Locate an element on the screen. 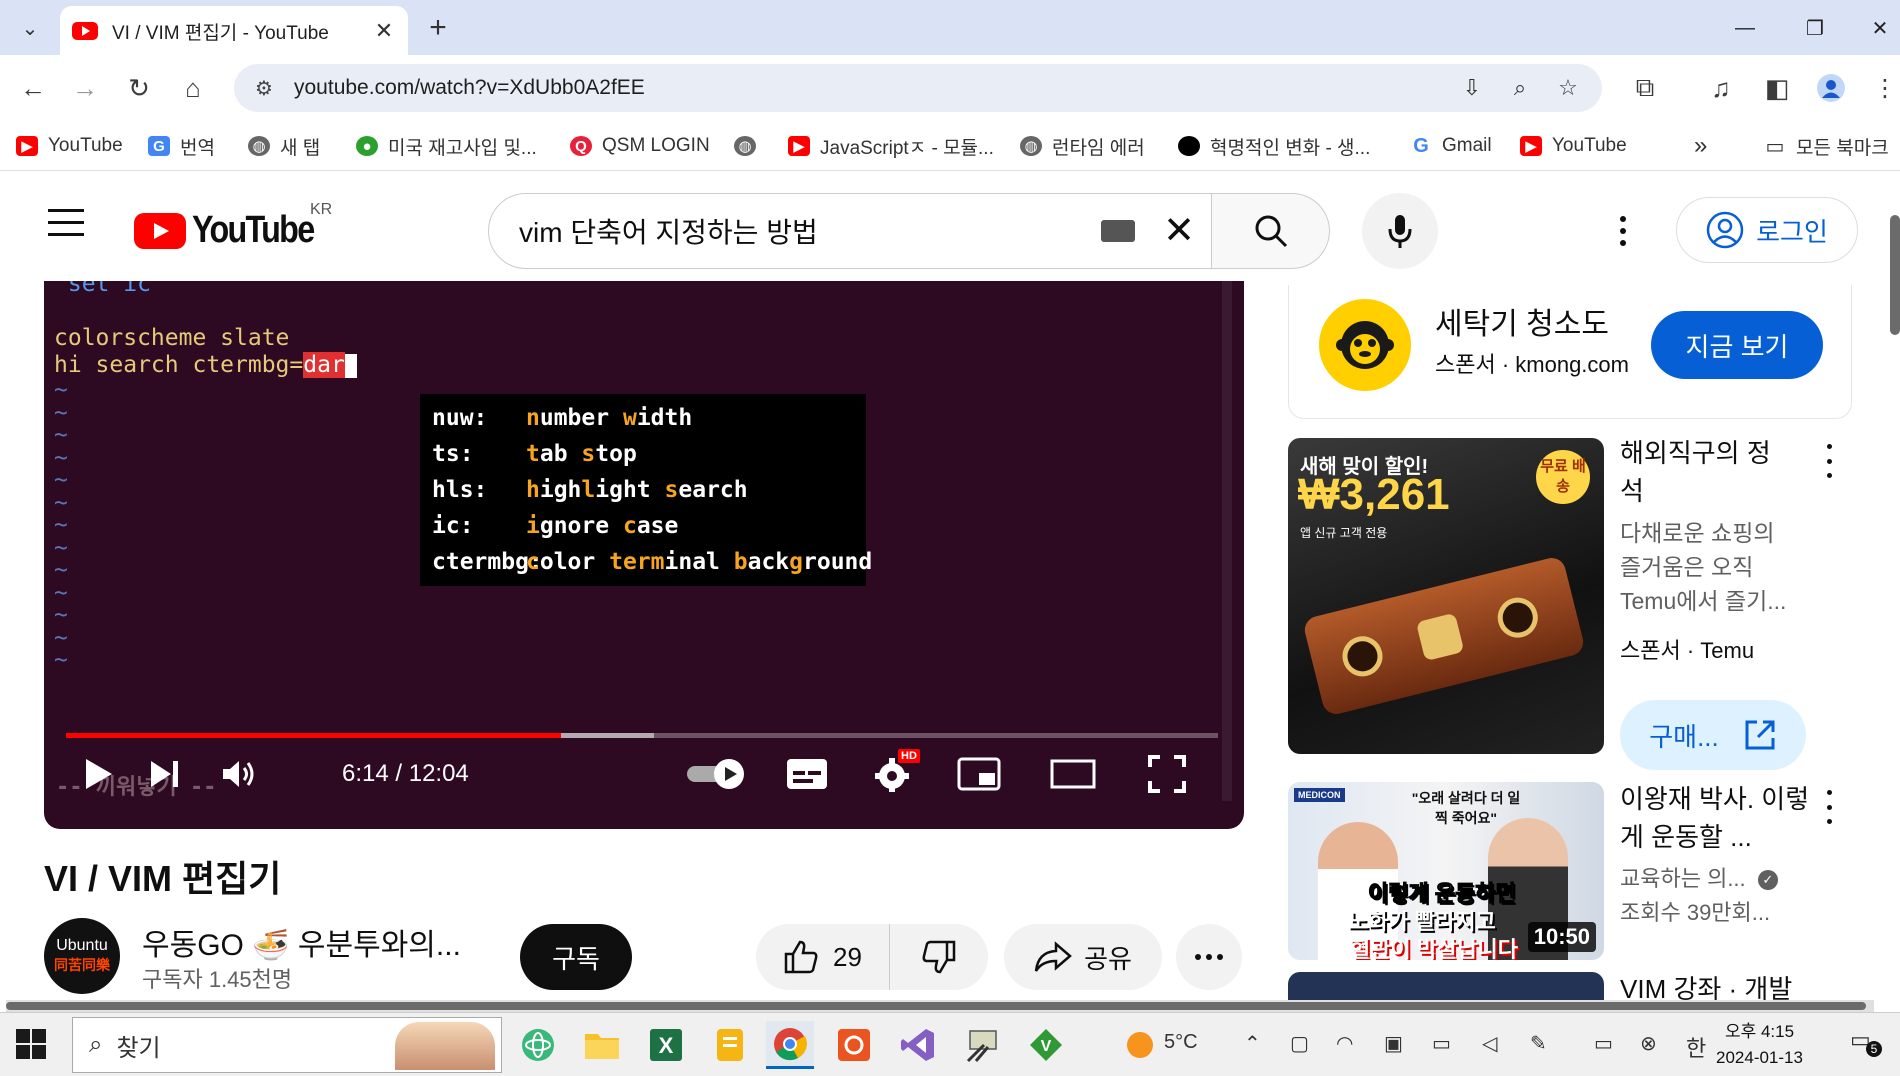 The height and width of the screenshot is (1076, 1900). channel-avatar: Ubuntu 同苦同樂 is located at coordinates (82, 956).